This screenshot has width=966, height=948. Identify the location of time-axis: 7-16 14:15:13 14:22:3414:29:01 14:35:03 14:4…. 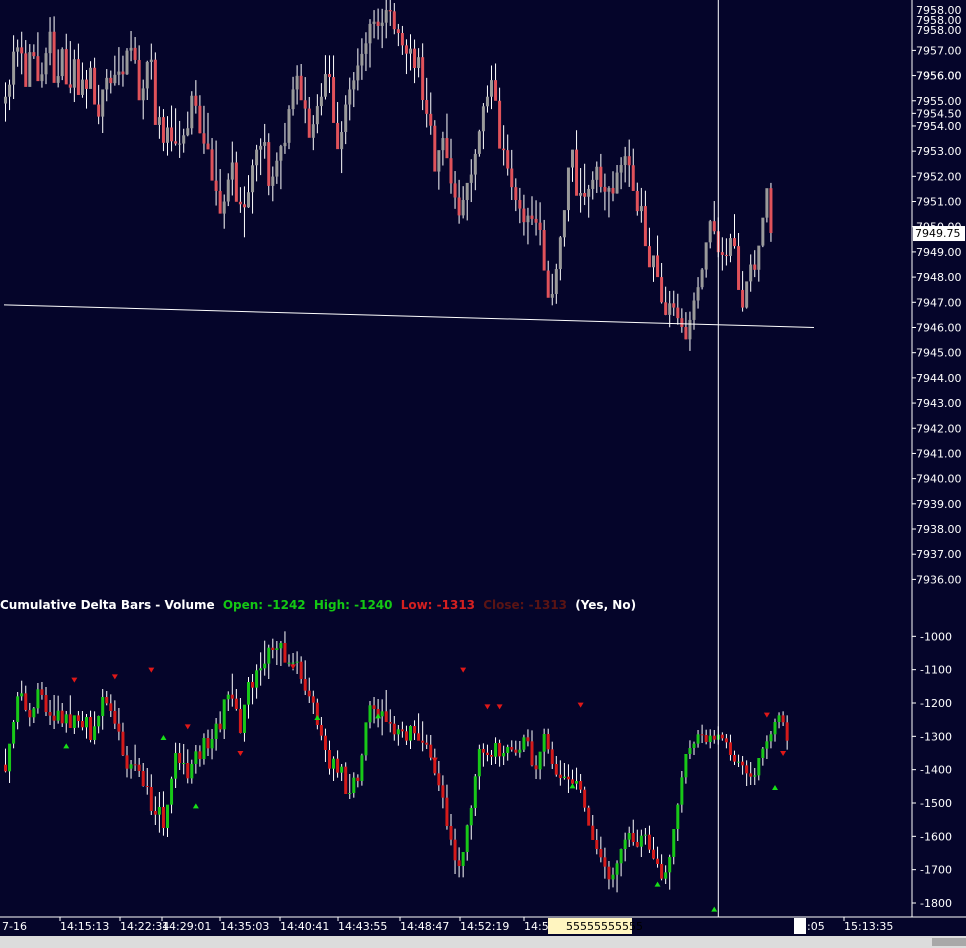
(447, 925).